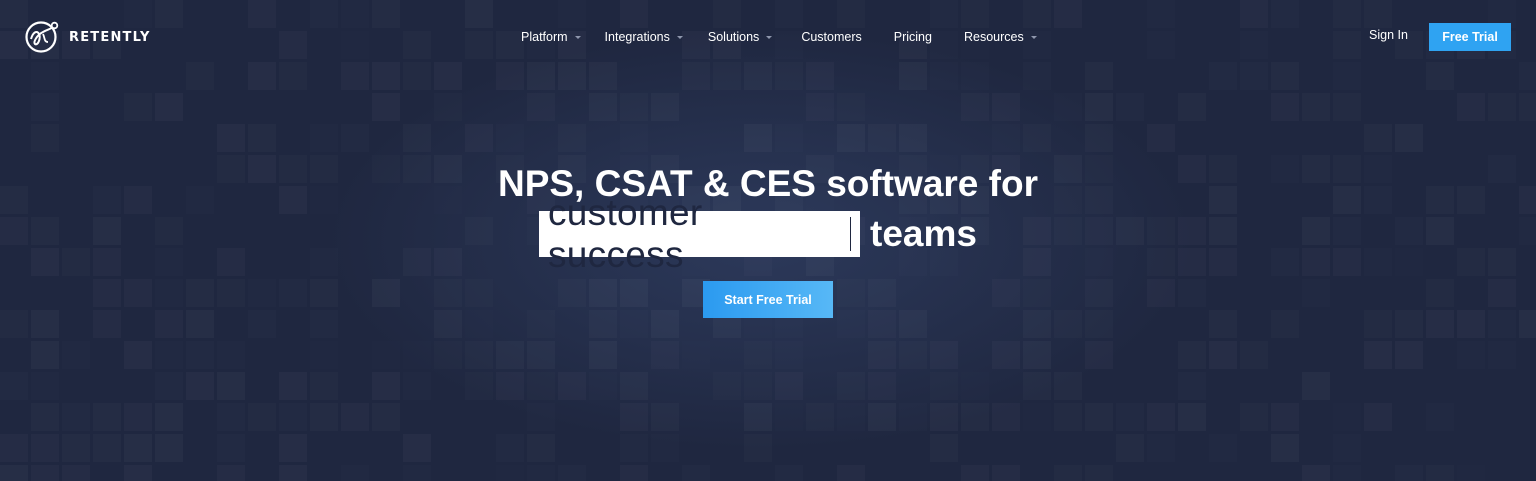  Describe the element at coordinates (87, 37) in the screenshot. I see `retently-logo: RETENTLY` at that location.